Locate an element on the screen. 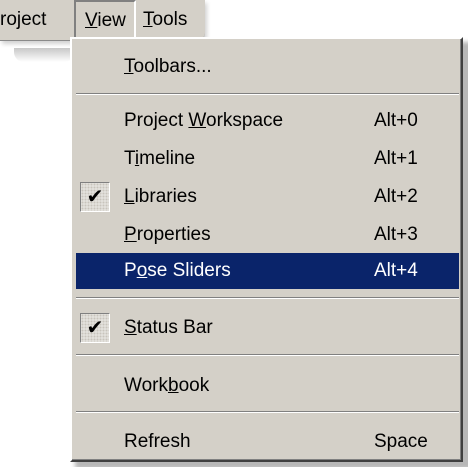 This screenshot has height=467, width=468. menu-item-libraries: ✔ Libraries Alt+2 is located at coordinates (267, 197).